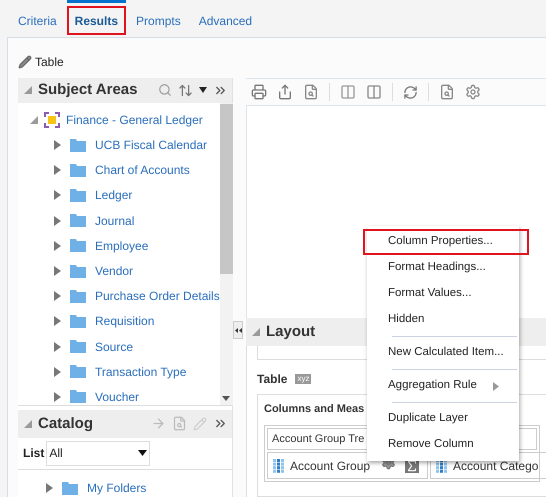  Describe the element at coordinates (49, 62) in the screenshot. I see `view-title: Table` at that location.